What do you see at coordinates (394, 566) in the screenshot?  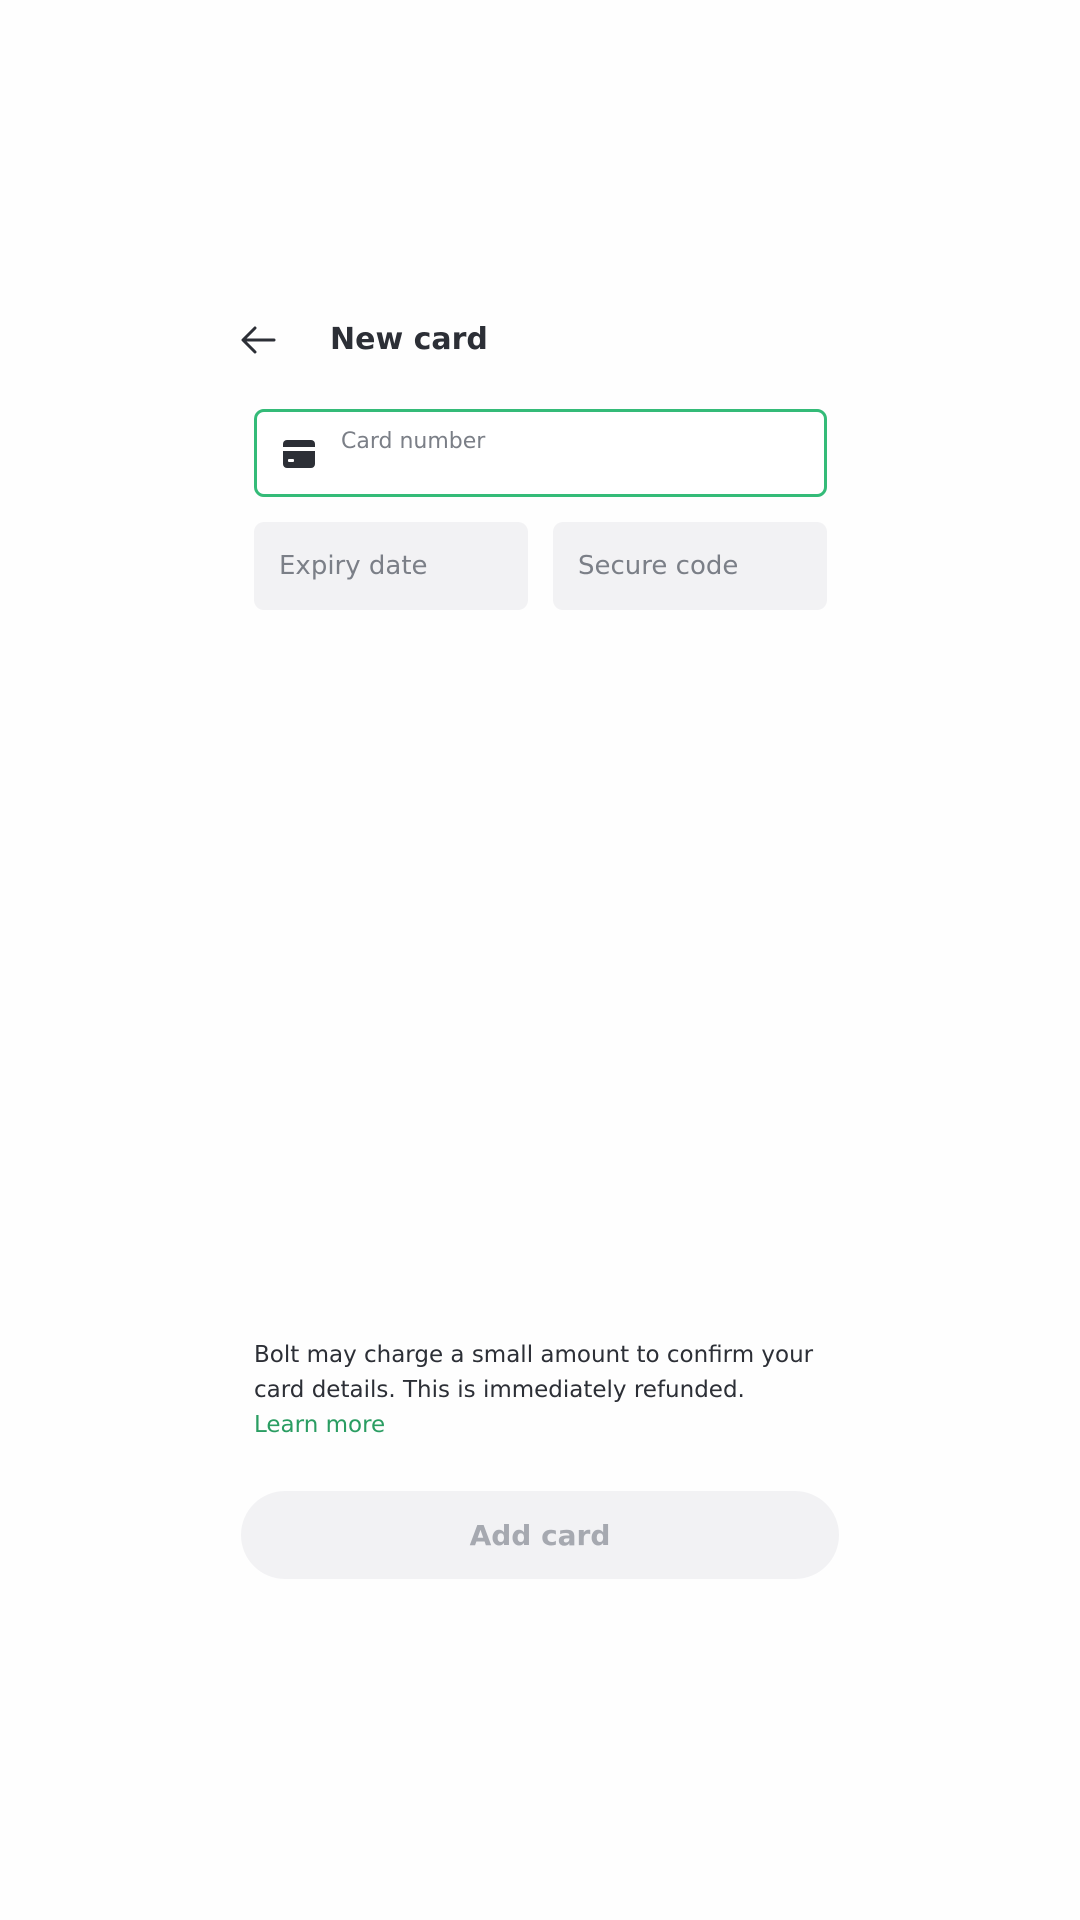 I see `expiry-date-input` at bounding box center [394, 566].